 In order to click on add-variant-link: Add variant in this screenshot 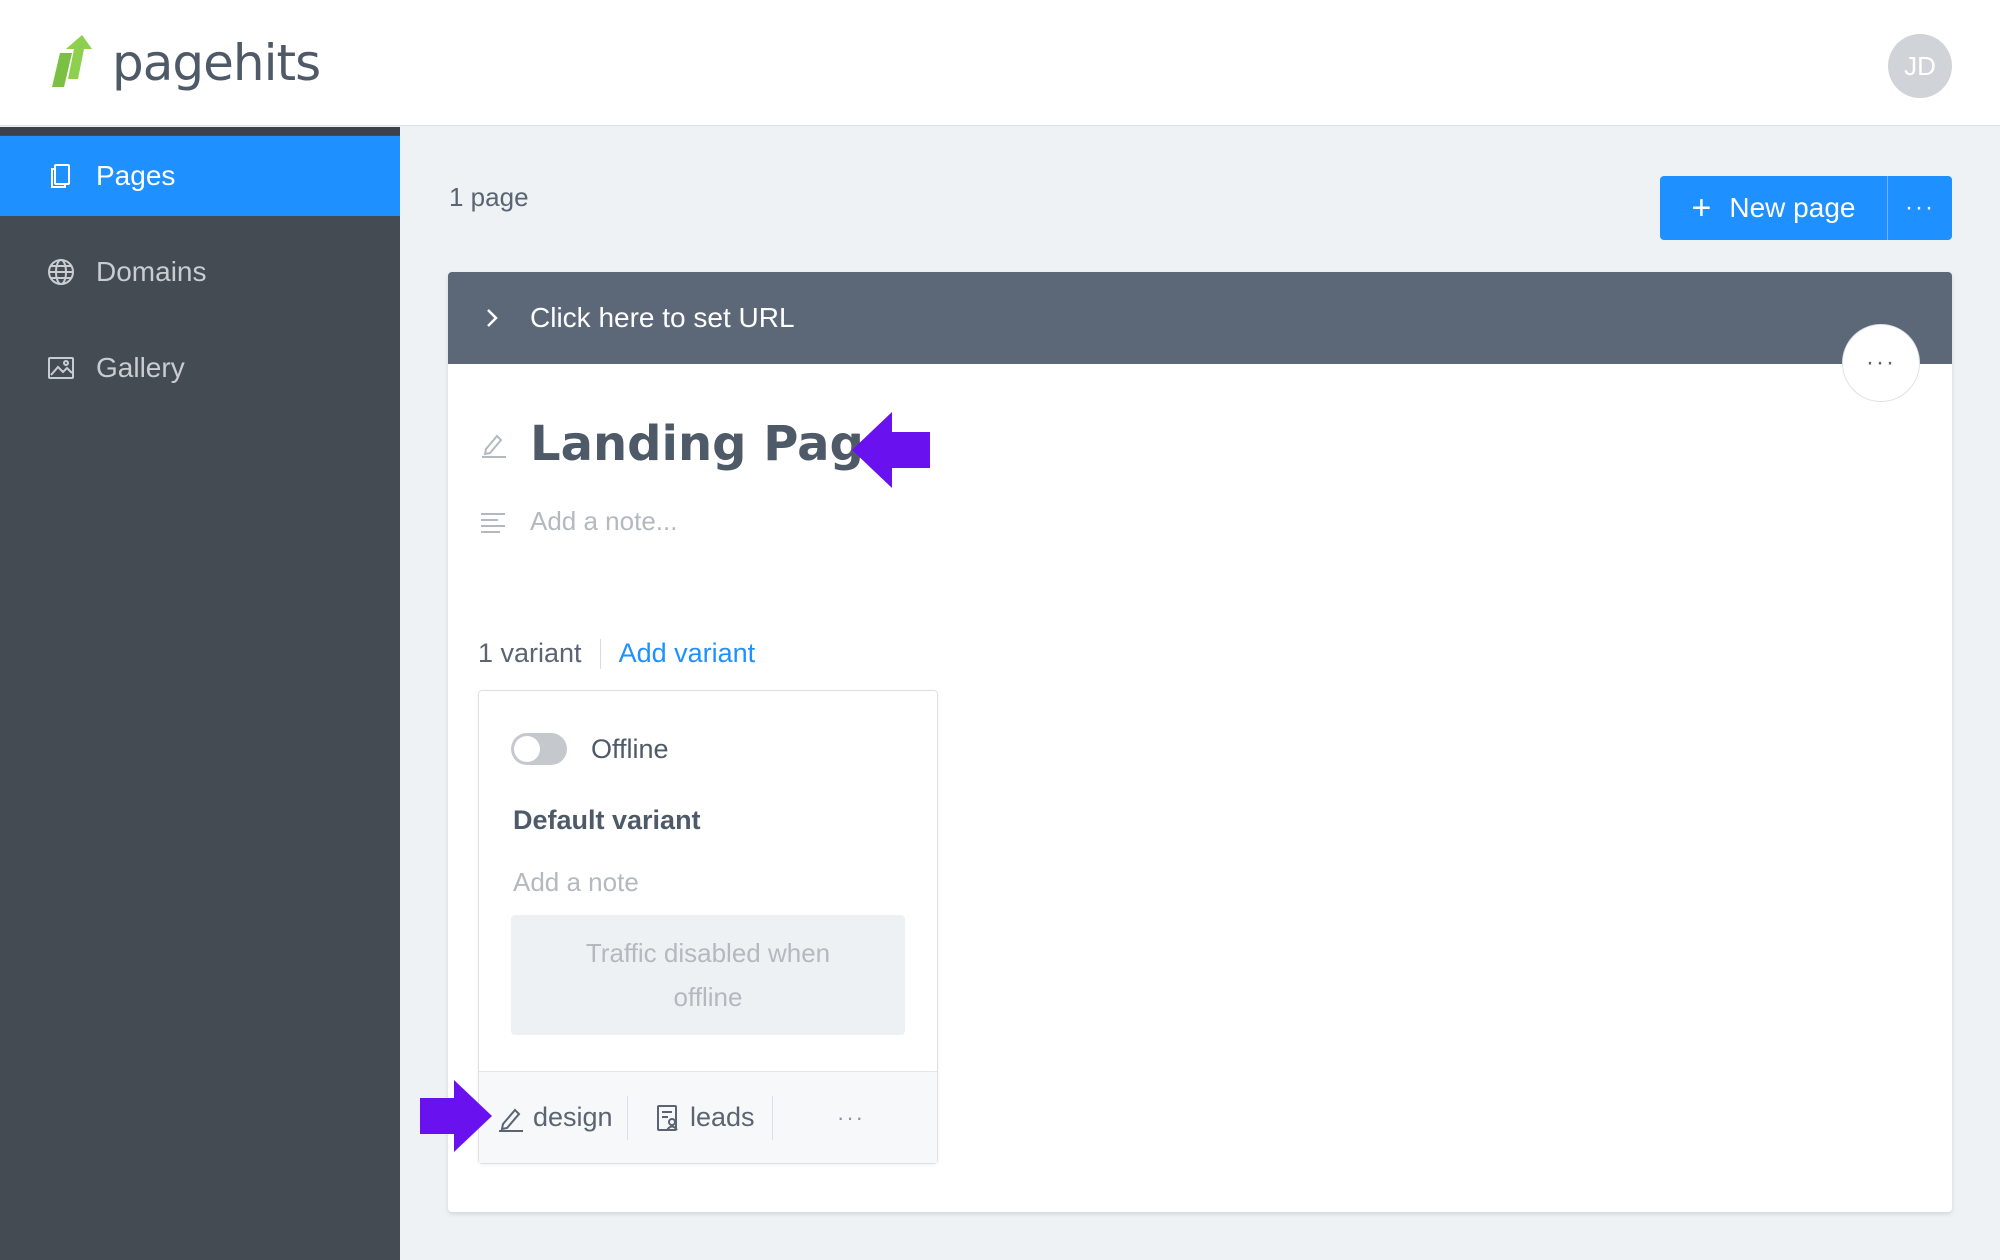, I will do `click(687, 653)`.